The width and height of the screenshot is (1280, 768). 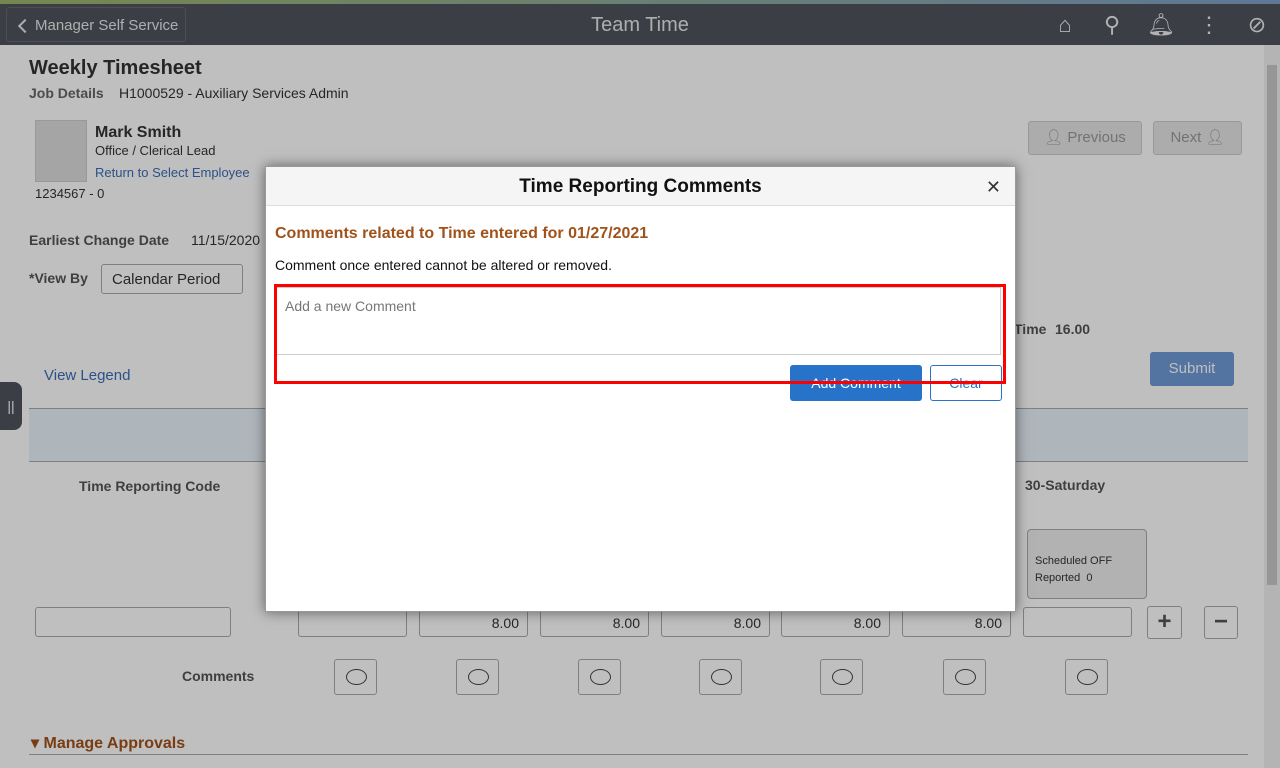 I want to click on dialog-title: Time Reporting Comments, so click(x=640, y=186).